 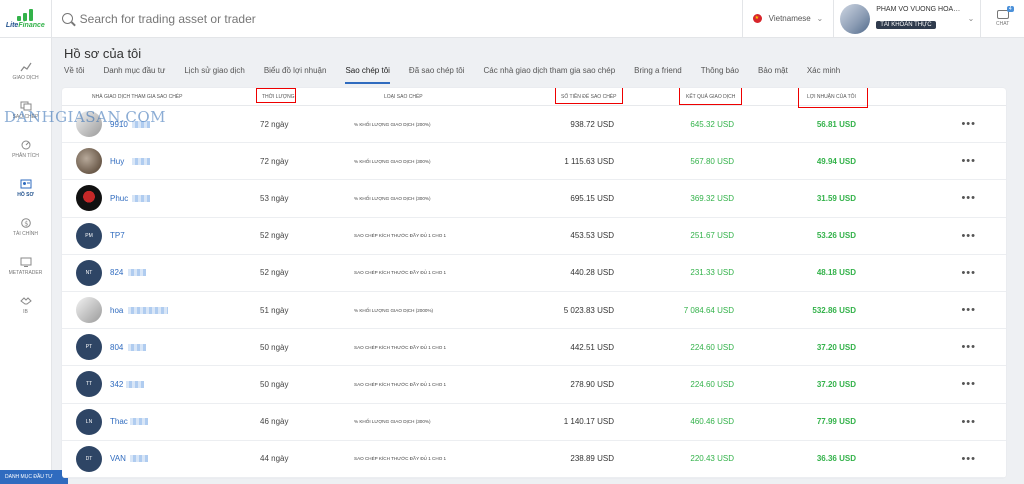 What do you see at coordinates (89, 384) in the screenshot?
I see `avatar: TT` at bounding box center [89, 384].